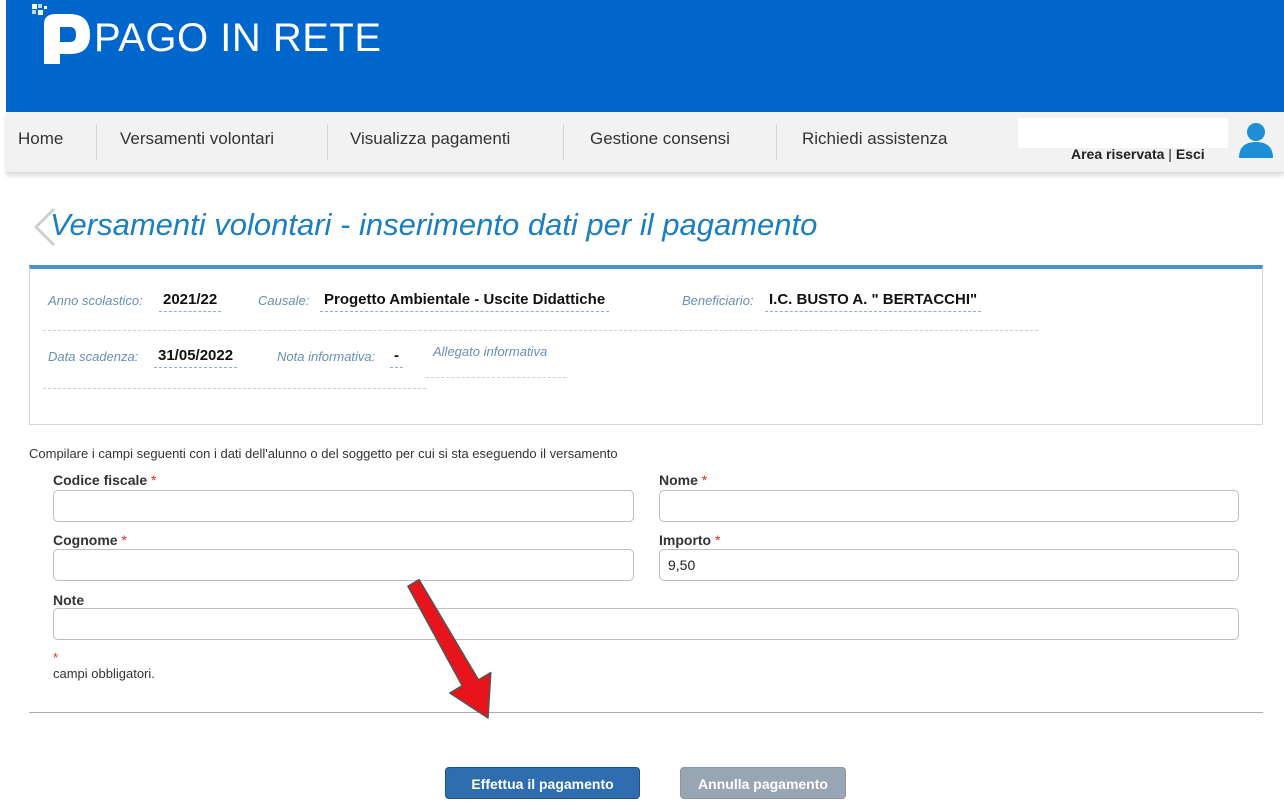 Image resolution: width=1284 pixels, height=805 pixels. I want to click on importo-input, so click(949, 565).